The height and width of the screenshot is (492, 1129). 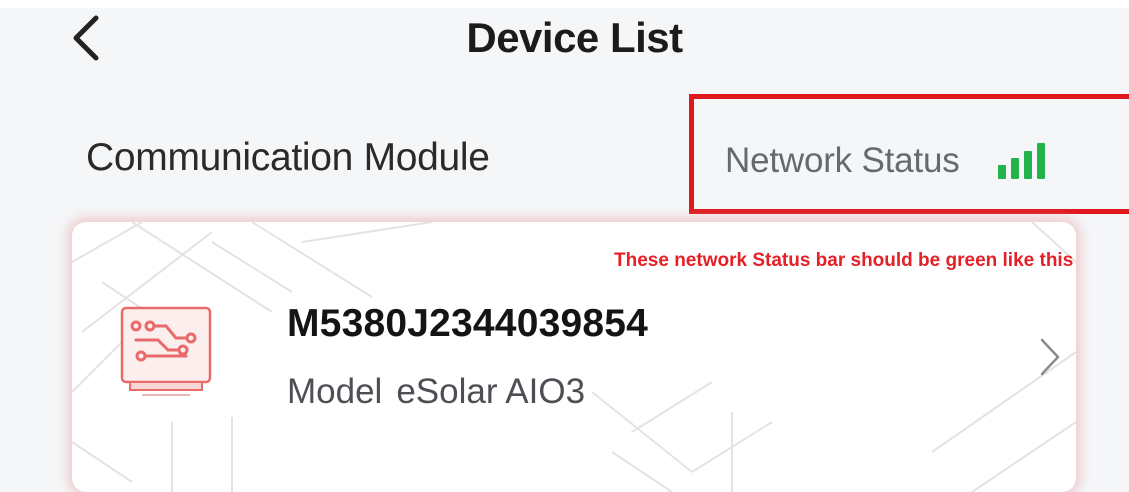 I want to click on status-strip, so click(x=564, y=4).